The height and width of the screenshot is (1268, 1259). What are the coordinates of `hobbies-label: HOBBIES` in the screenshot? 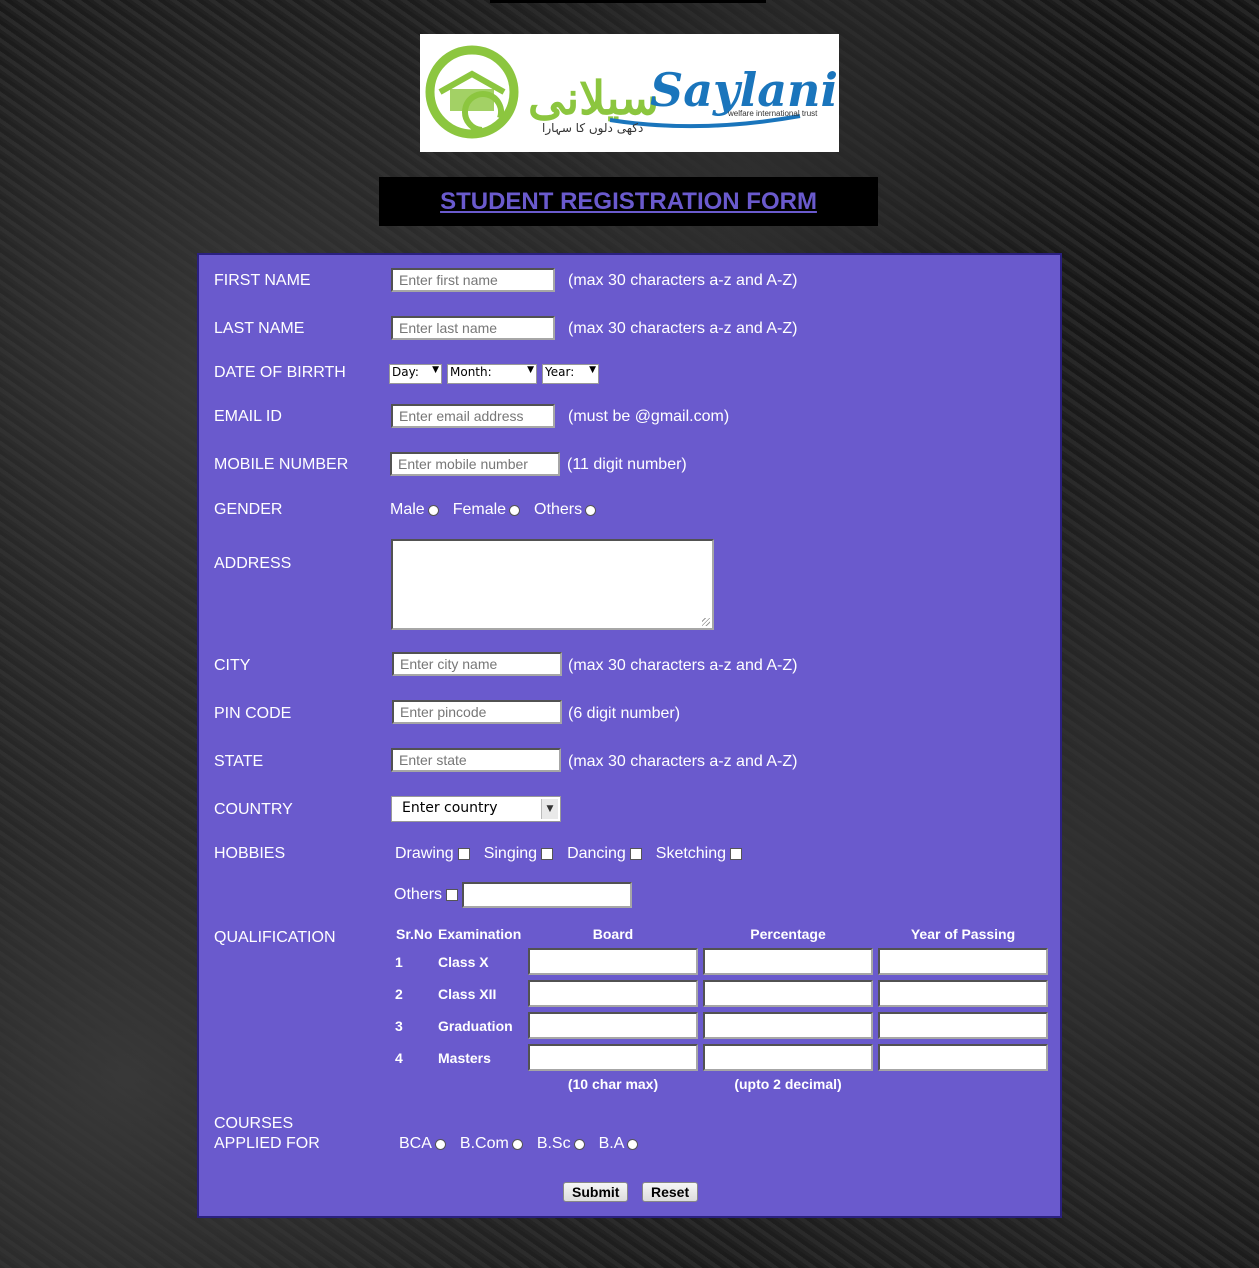 It's located at (250, 853).